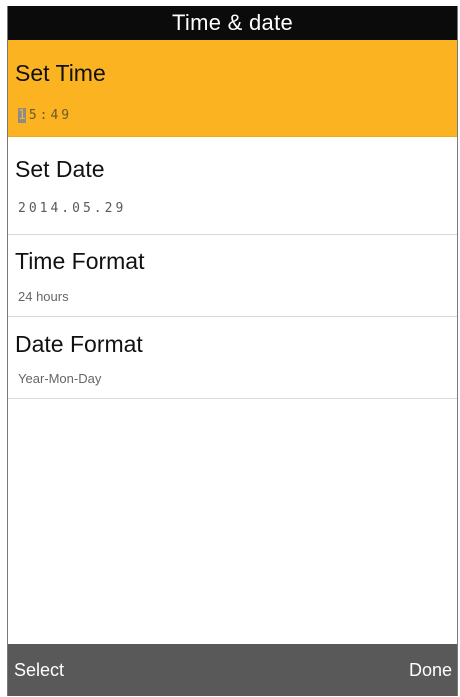 Image resolution: width=460 pixels, height=697 pixels. What do you see at coordinates (60, 169) in the screenshot?
I see `setting-label: Set Date` at bounding box center [60, 169].